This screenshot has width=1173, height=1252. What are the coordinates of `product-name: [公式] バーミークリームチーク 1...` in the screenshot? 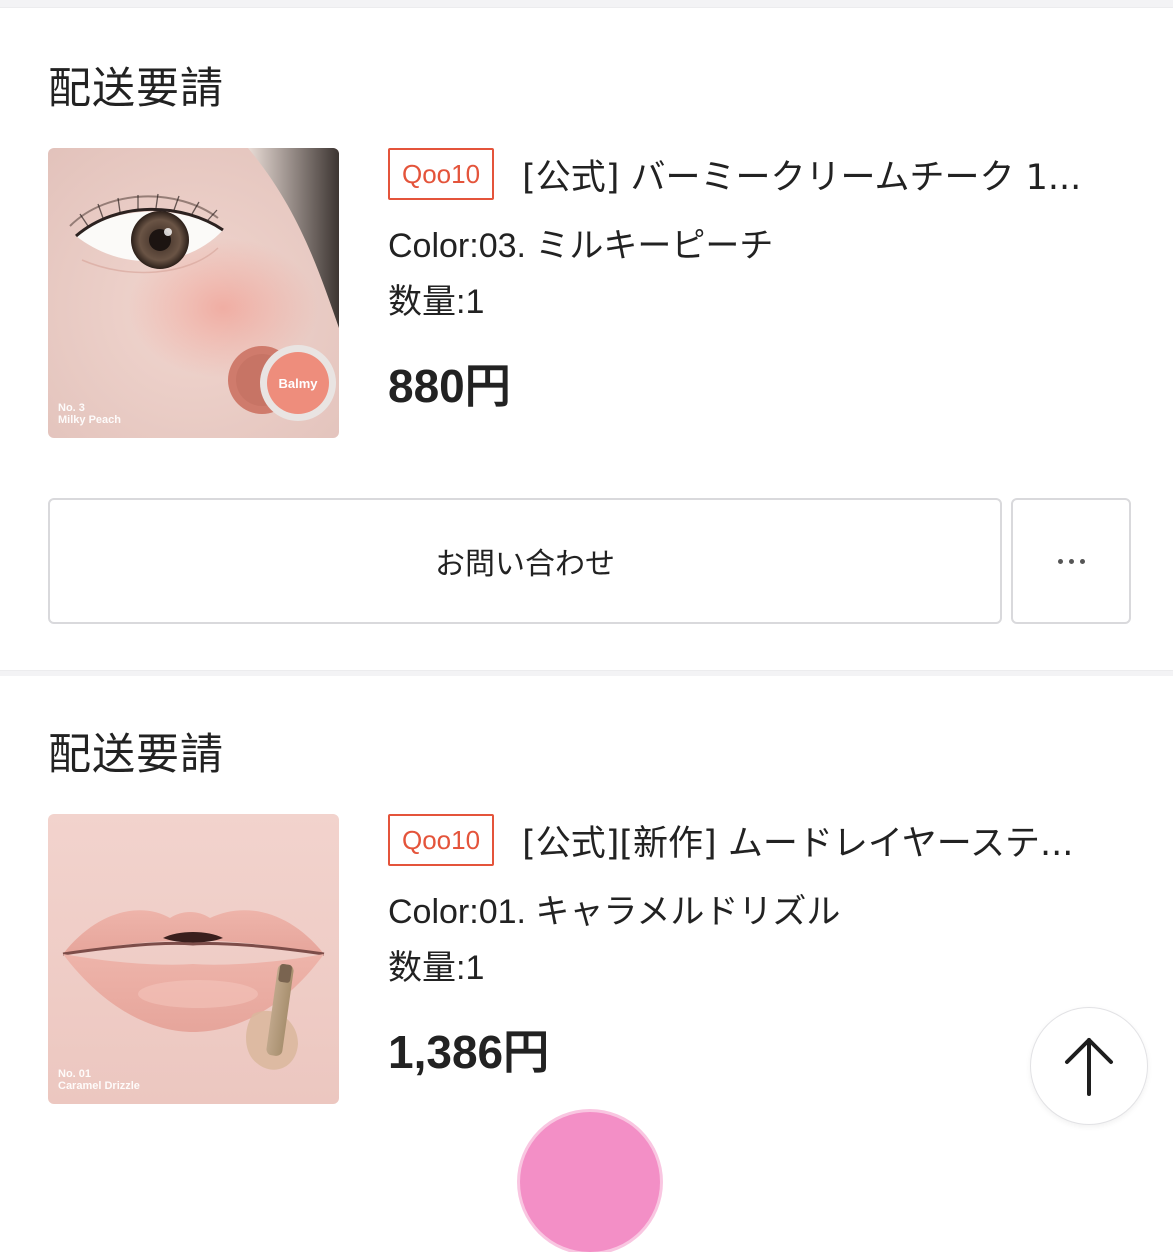 It's located at (801, 174).